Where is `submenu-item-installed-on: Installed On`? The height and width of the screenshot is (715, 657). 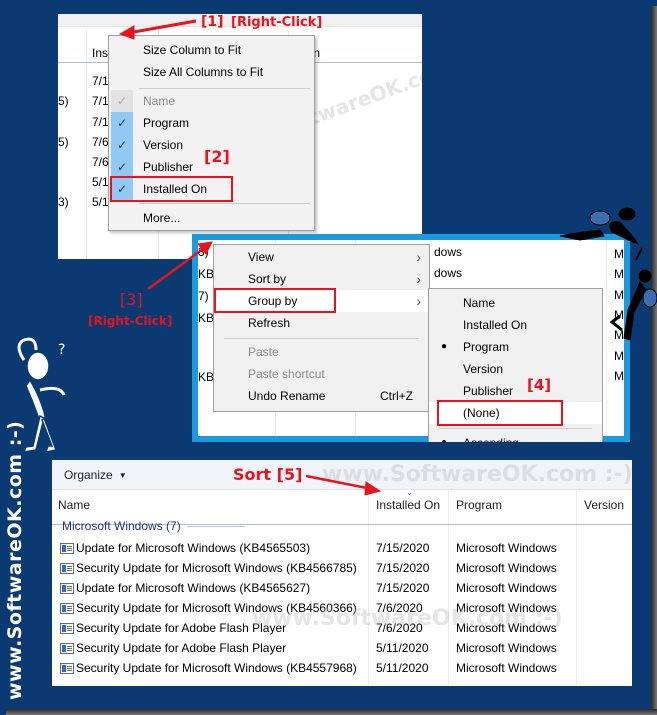
submenu-item-installed-on: Installed On is located at coordinates (515, 325).